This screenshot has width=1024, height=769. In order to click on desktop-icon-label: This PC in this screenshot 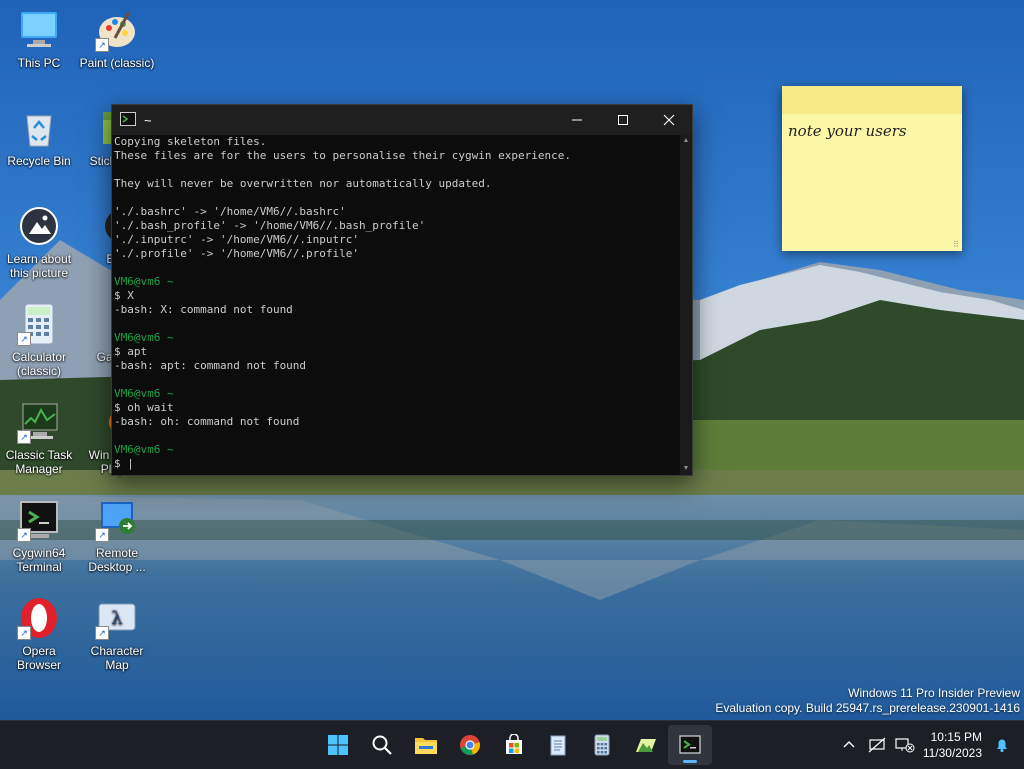, I will do `click(39, 63)`.